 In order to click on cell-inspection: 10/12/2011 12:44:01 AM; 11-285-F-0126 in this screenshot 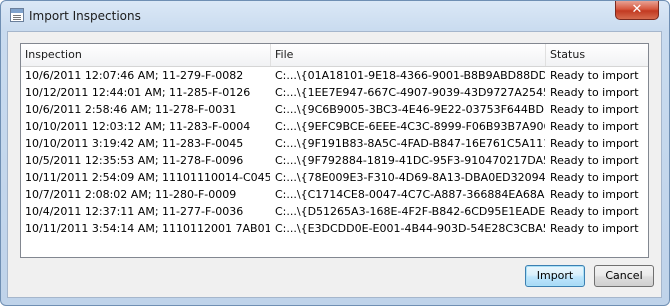, I will do `click(138, 92)`.